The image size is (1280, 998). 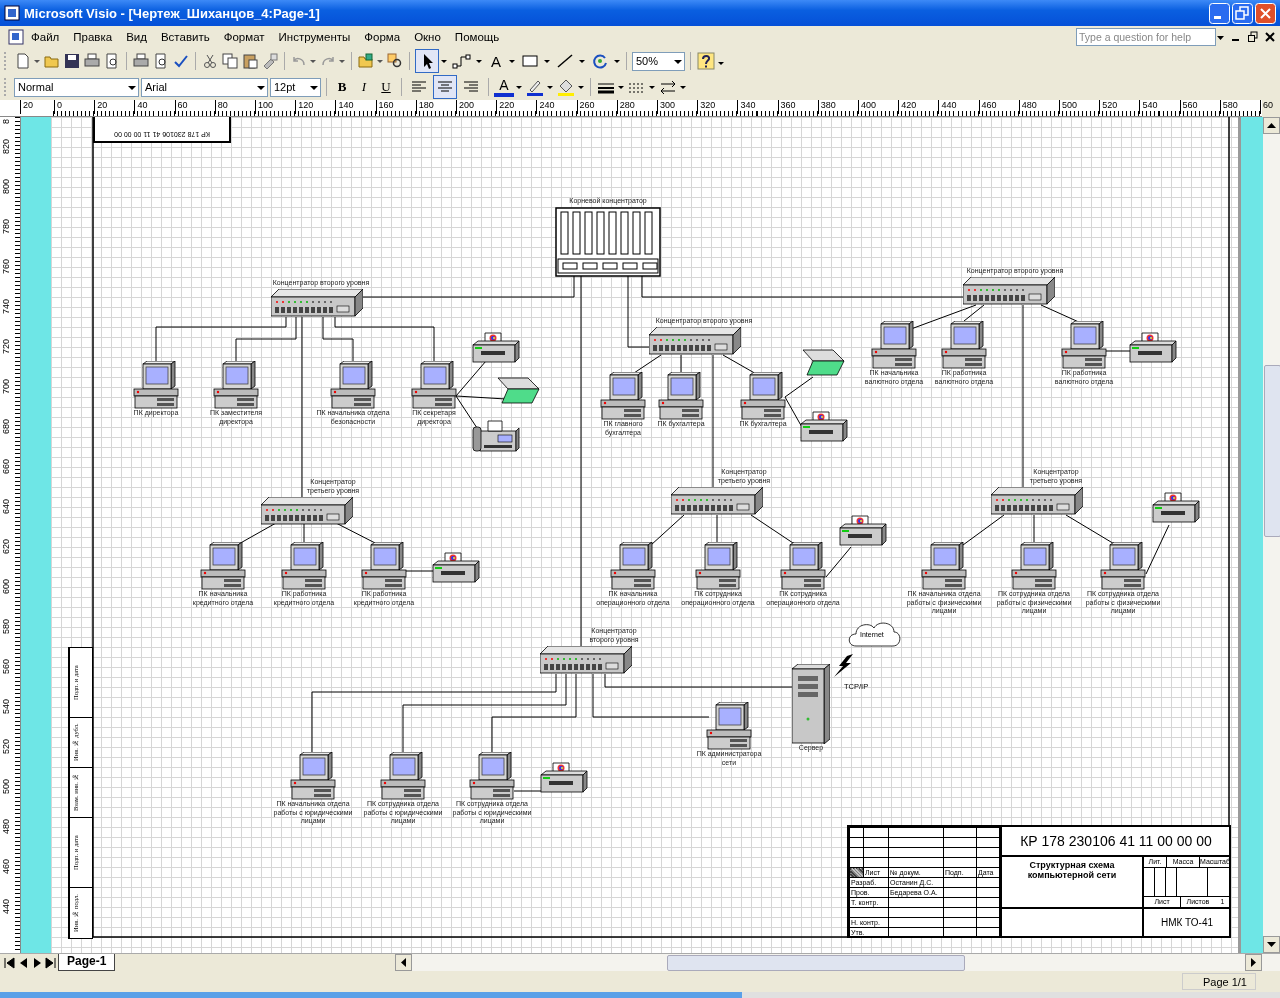 What do you see at coordinates (395, 61) in the screenshot?
I see `find-shape-icon` at bounding box center [395, 61].